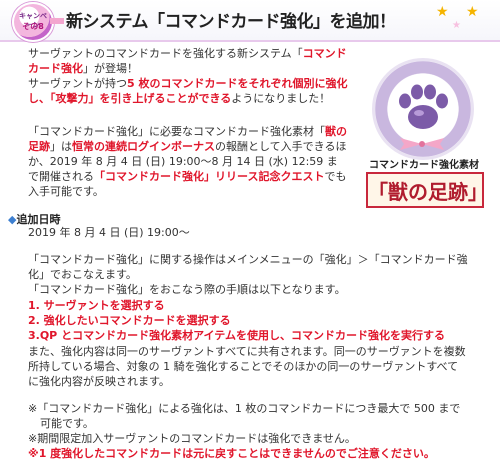 The image size is (500, 467). I want to click on material-highlight: 獣の, so click(336, 131).